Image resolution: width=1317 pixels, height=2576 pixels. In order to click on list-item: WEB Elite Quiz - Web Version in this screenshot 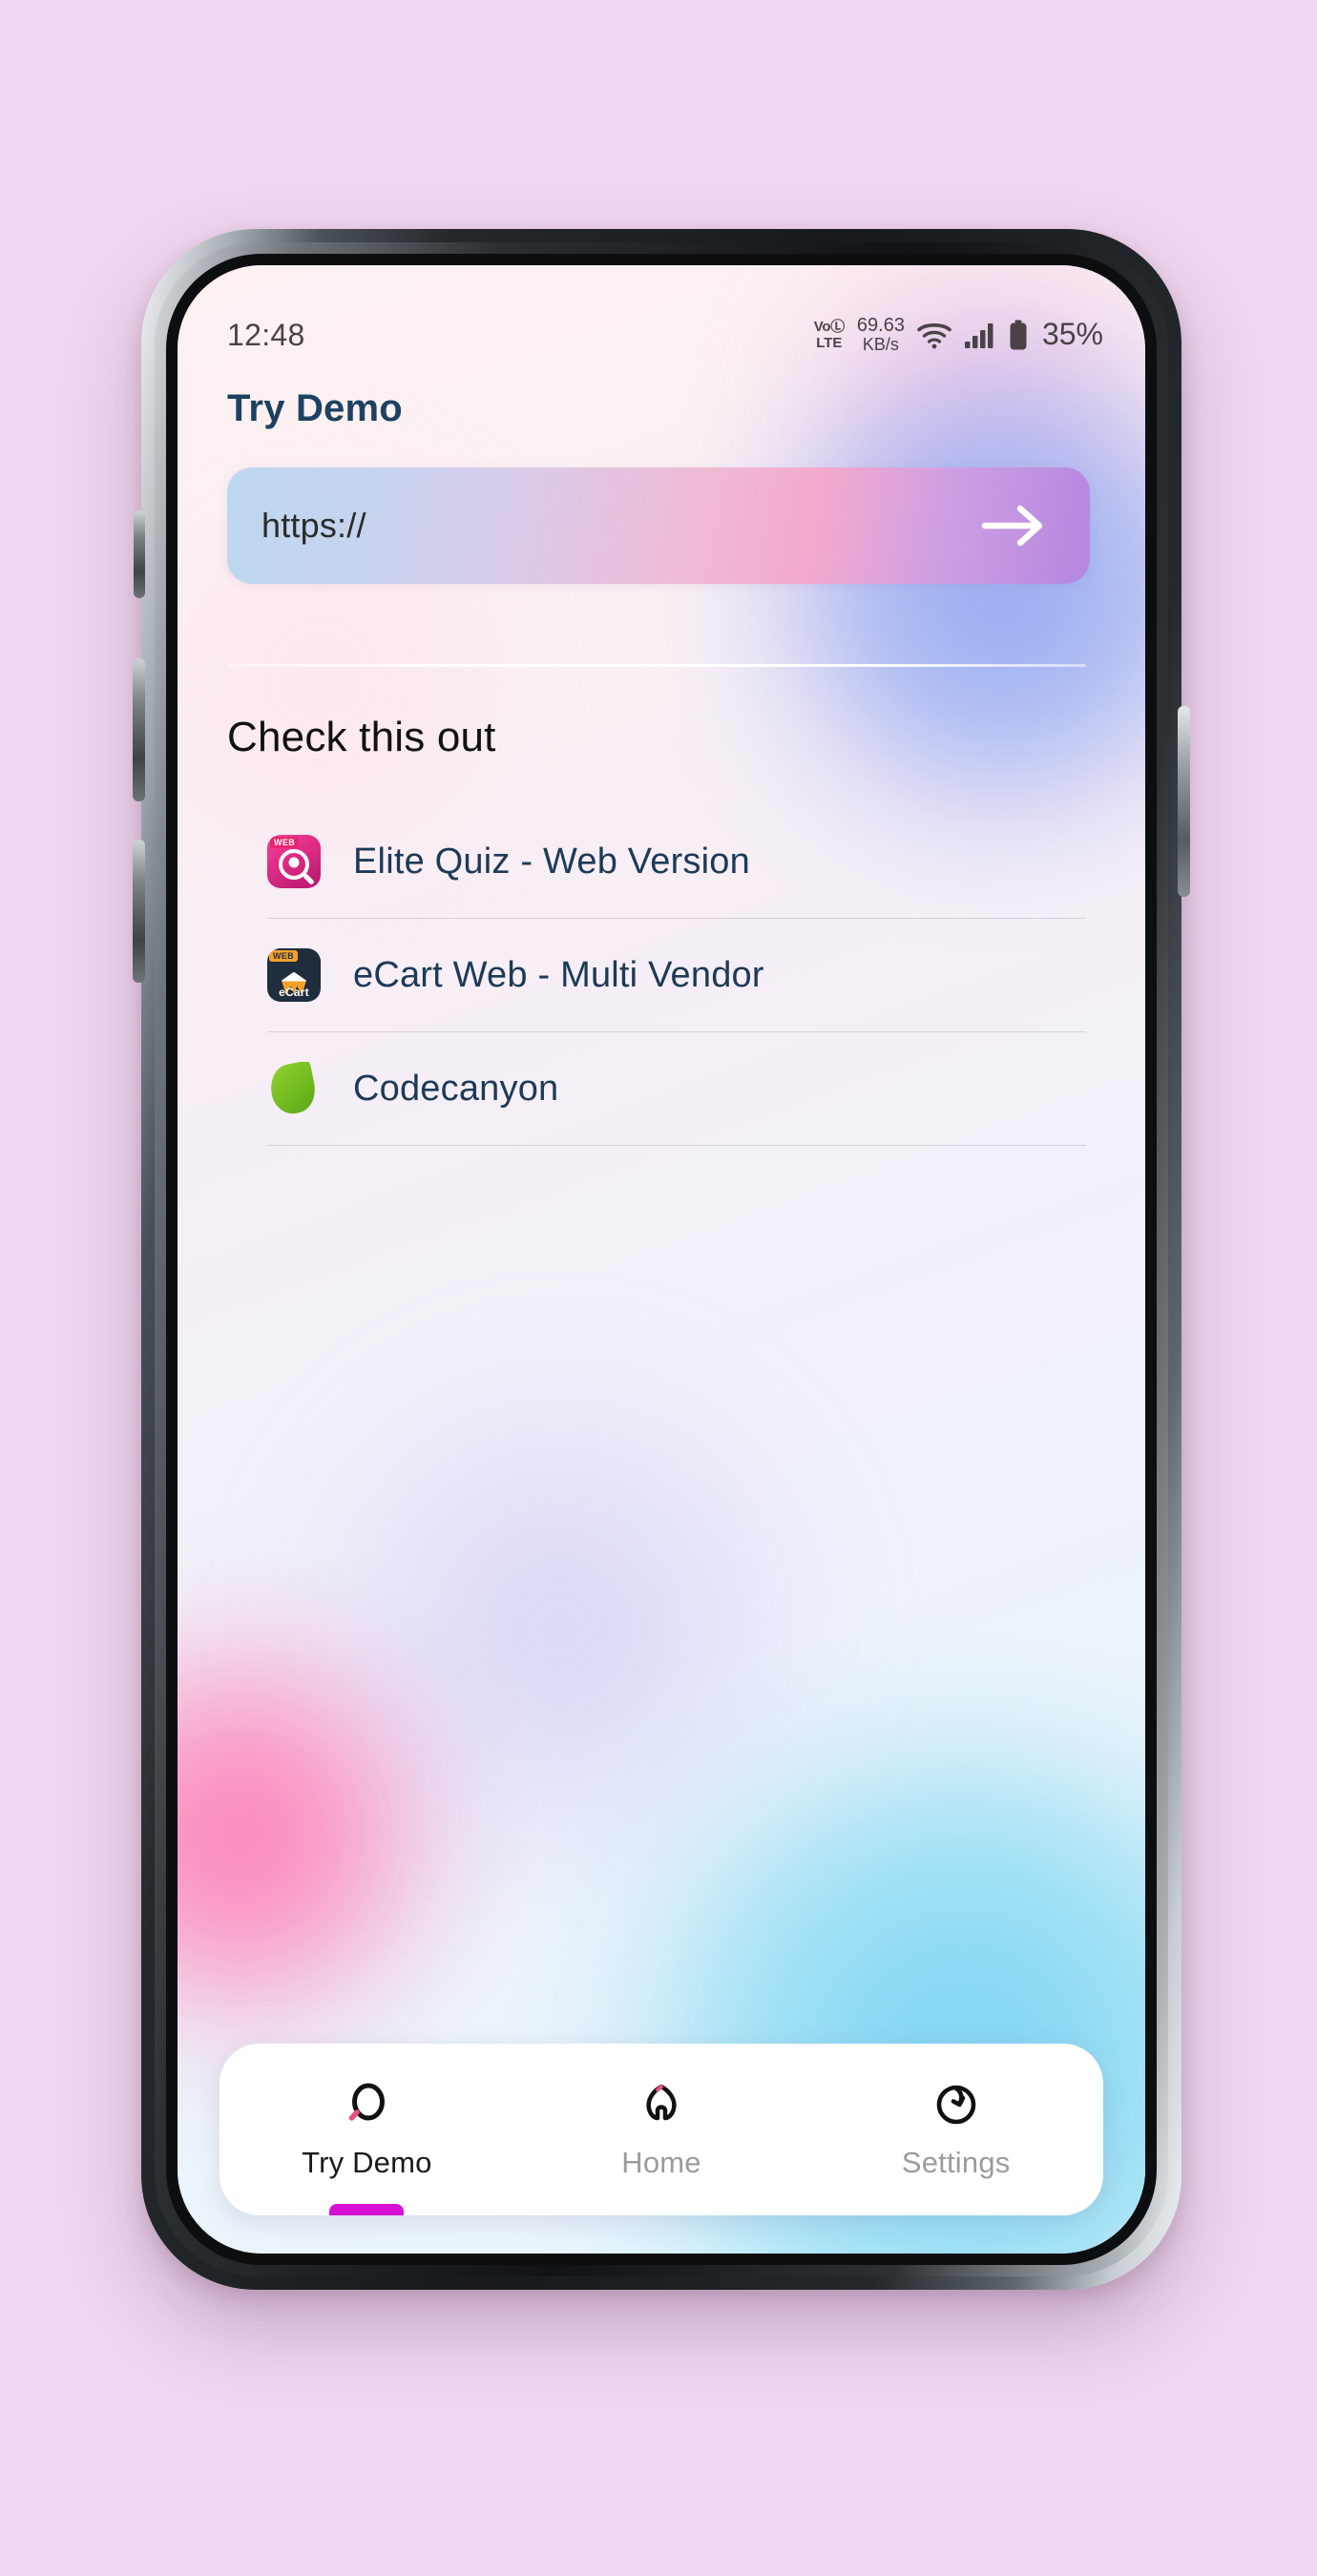, I will do `click(657, 861)`.